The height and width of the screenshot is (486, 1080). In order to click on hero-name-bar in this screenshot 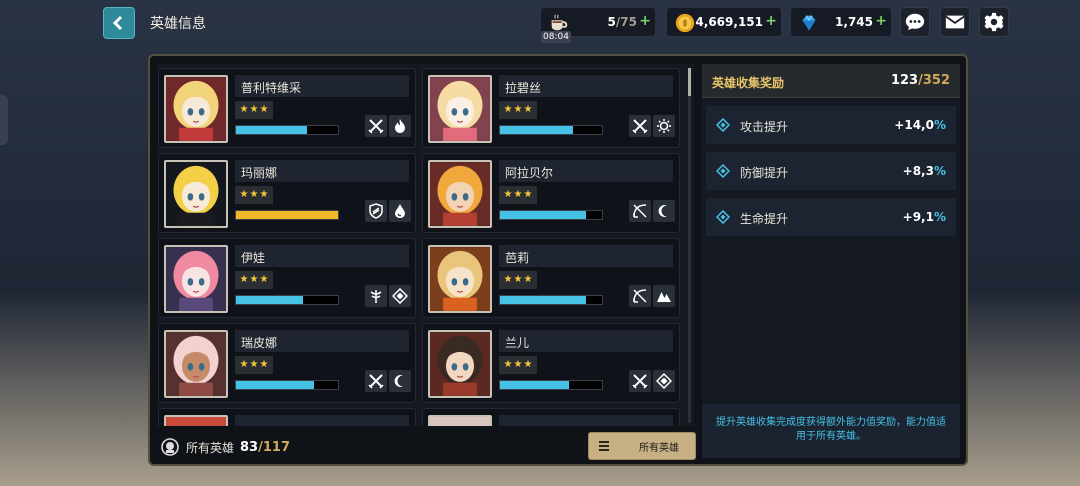, I will do `click(586, 420)`.